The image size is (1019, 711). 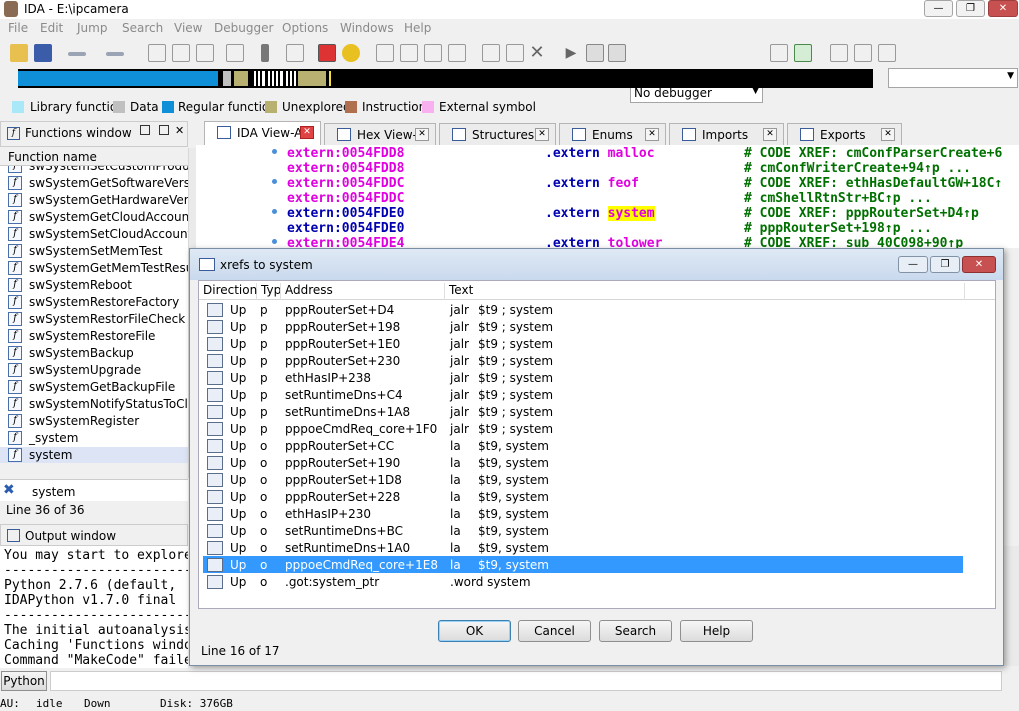 What do you see at coordinates (583, 377) in the screenshot?
I see `xref-row: Up p ethHasIP+238 jalr $t9 ; system` at bounding box center [583, 377].